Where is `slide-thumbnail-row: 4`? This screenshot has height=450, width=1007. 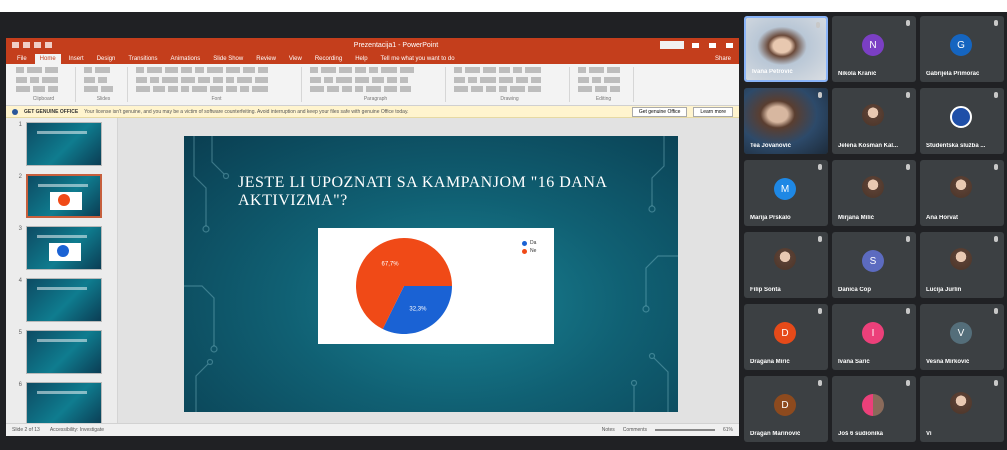 slide-thumbnail-row: 4 is located at coordinates (56, 300).